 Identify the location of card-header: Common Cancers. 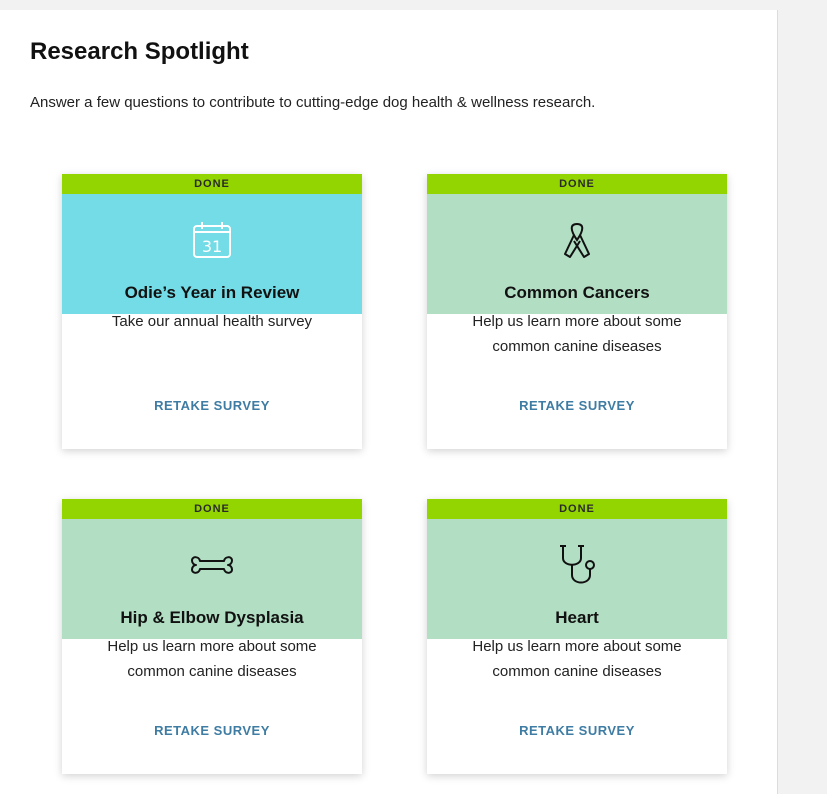
(577, 254).